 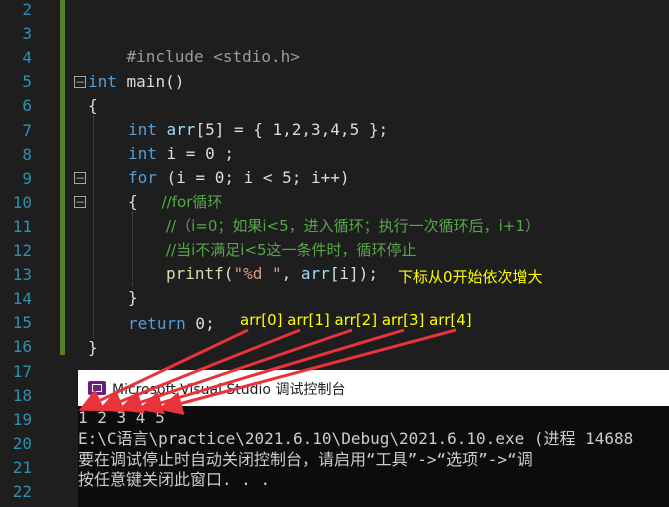 I want to click on arrow-arr0, so click(x=163, y=370).